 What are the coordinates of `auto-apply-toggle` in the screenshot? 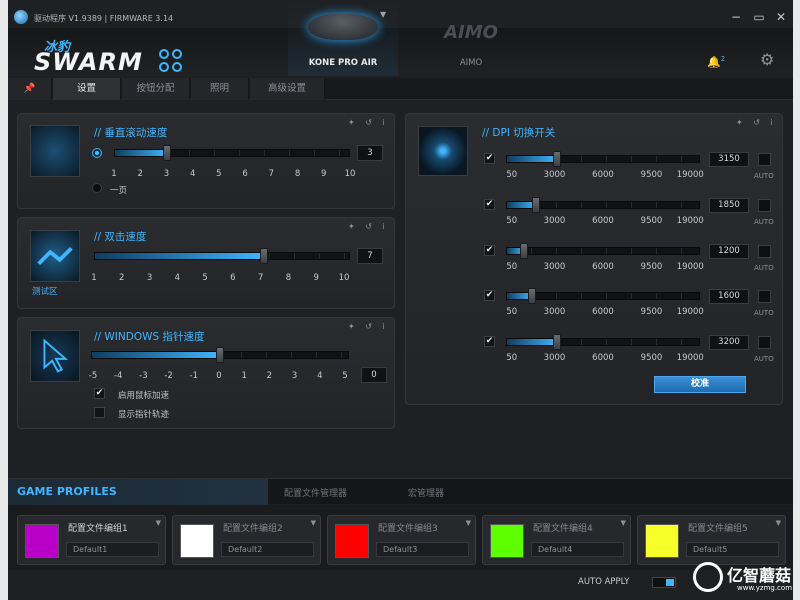 It's located at (664, 582).